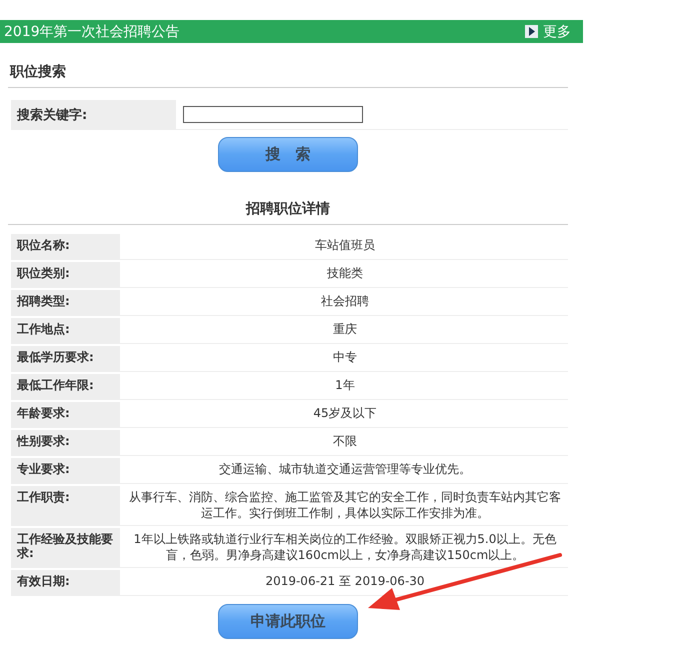 This screenshot has height=651, width=674. Describe the element at coordinates (345, 273) in the screenshot. I see `row-value: 技能类` at that location.